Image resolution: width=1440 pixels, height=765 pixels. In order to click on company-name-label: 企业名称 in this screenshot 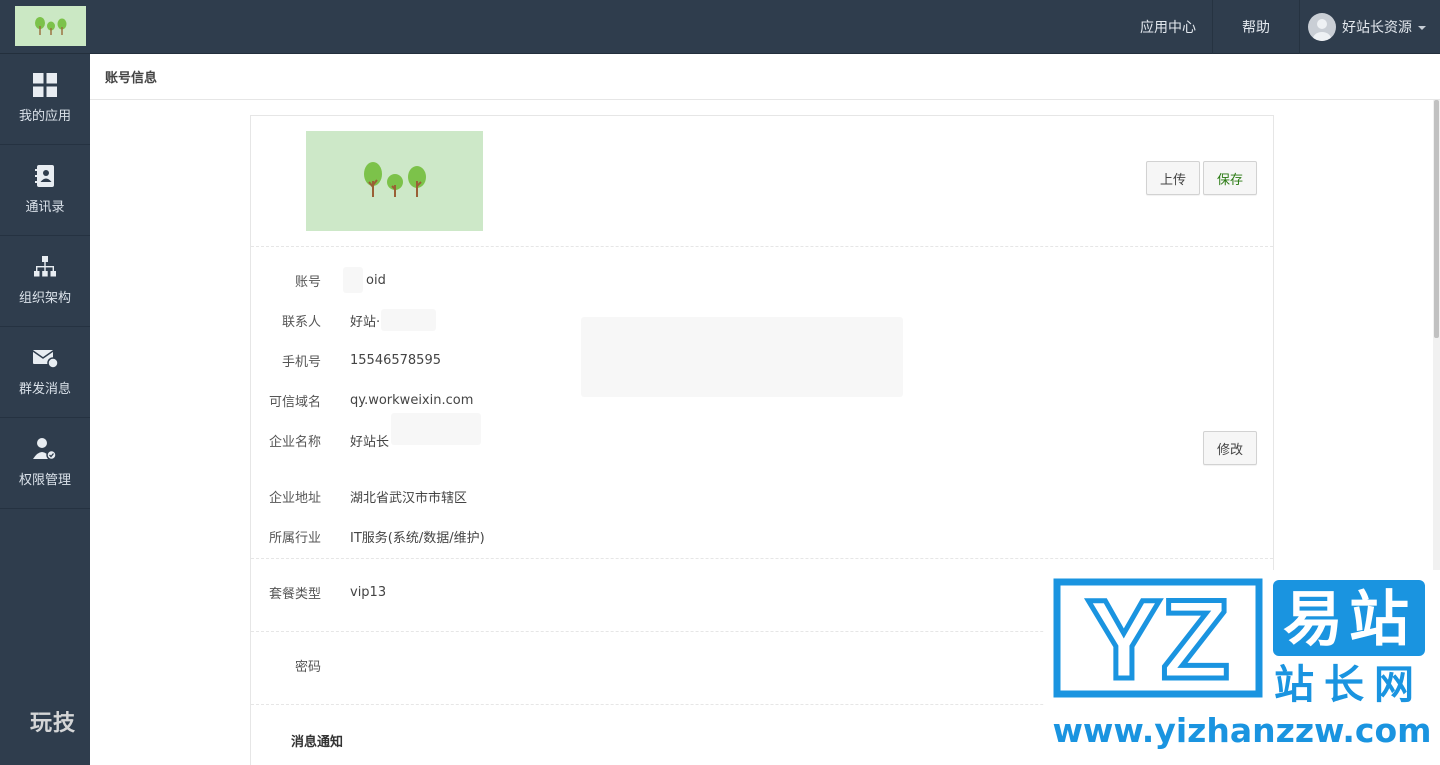, I will do `click(294, 442)`.